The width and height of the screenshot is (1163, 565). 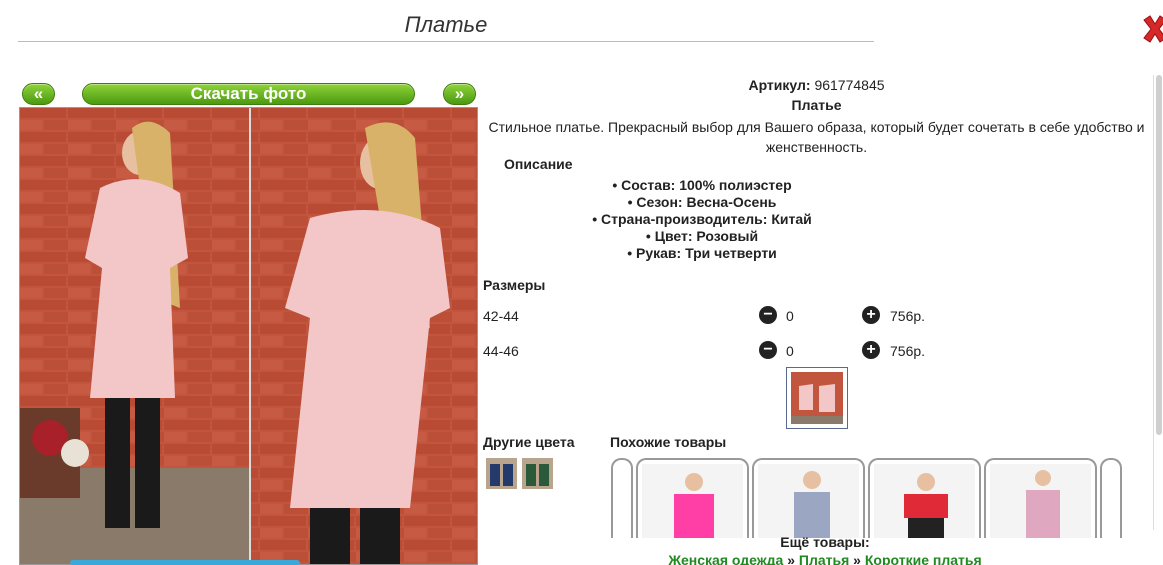 I want to click on breadcrumb-link: Женская одежда, so click(x=725, y=558).